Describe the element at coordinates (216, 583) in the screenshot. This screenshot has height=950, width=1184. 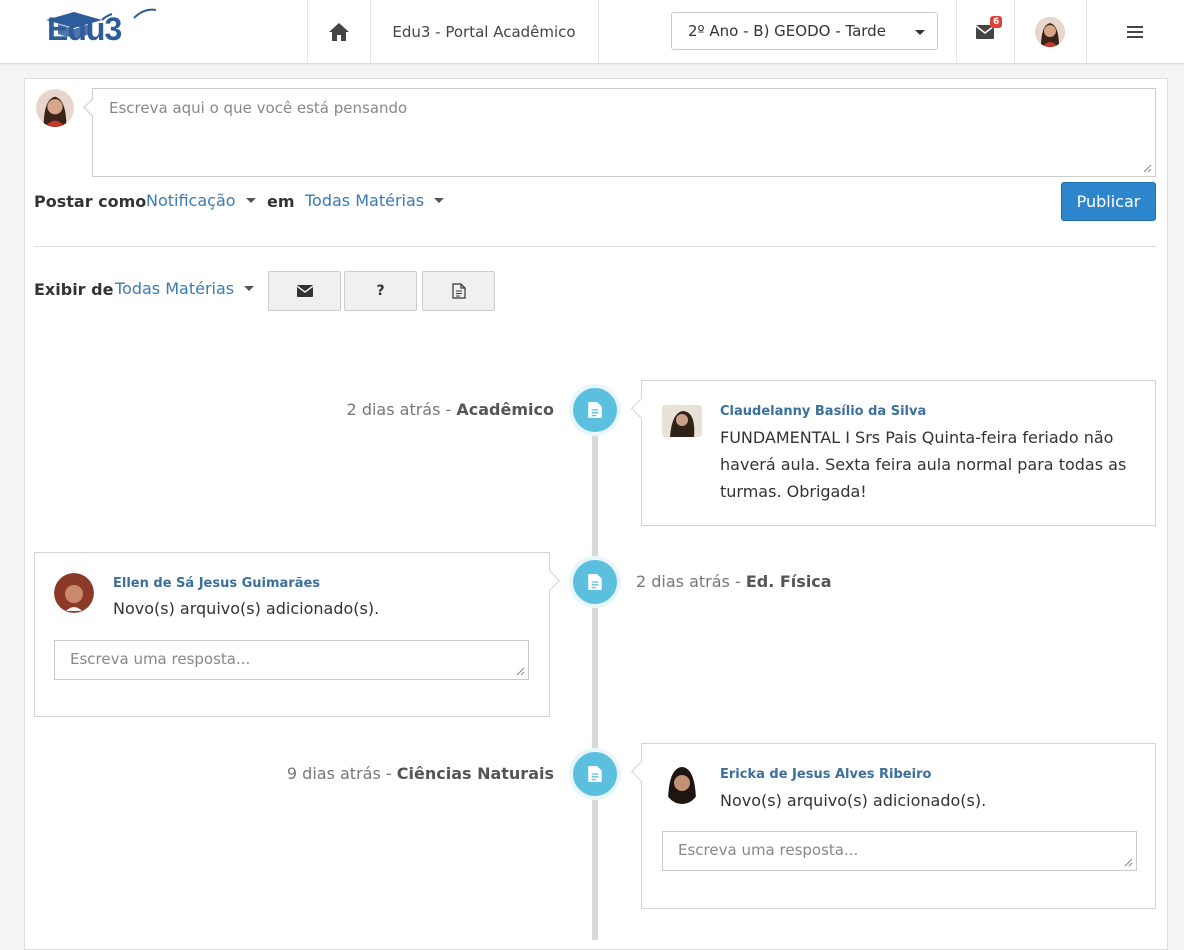
I see `author-name: Ellen de Sá Jesus Guimarães` at that location.